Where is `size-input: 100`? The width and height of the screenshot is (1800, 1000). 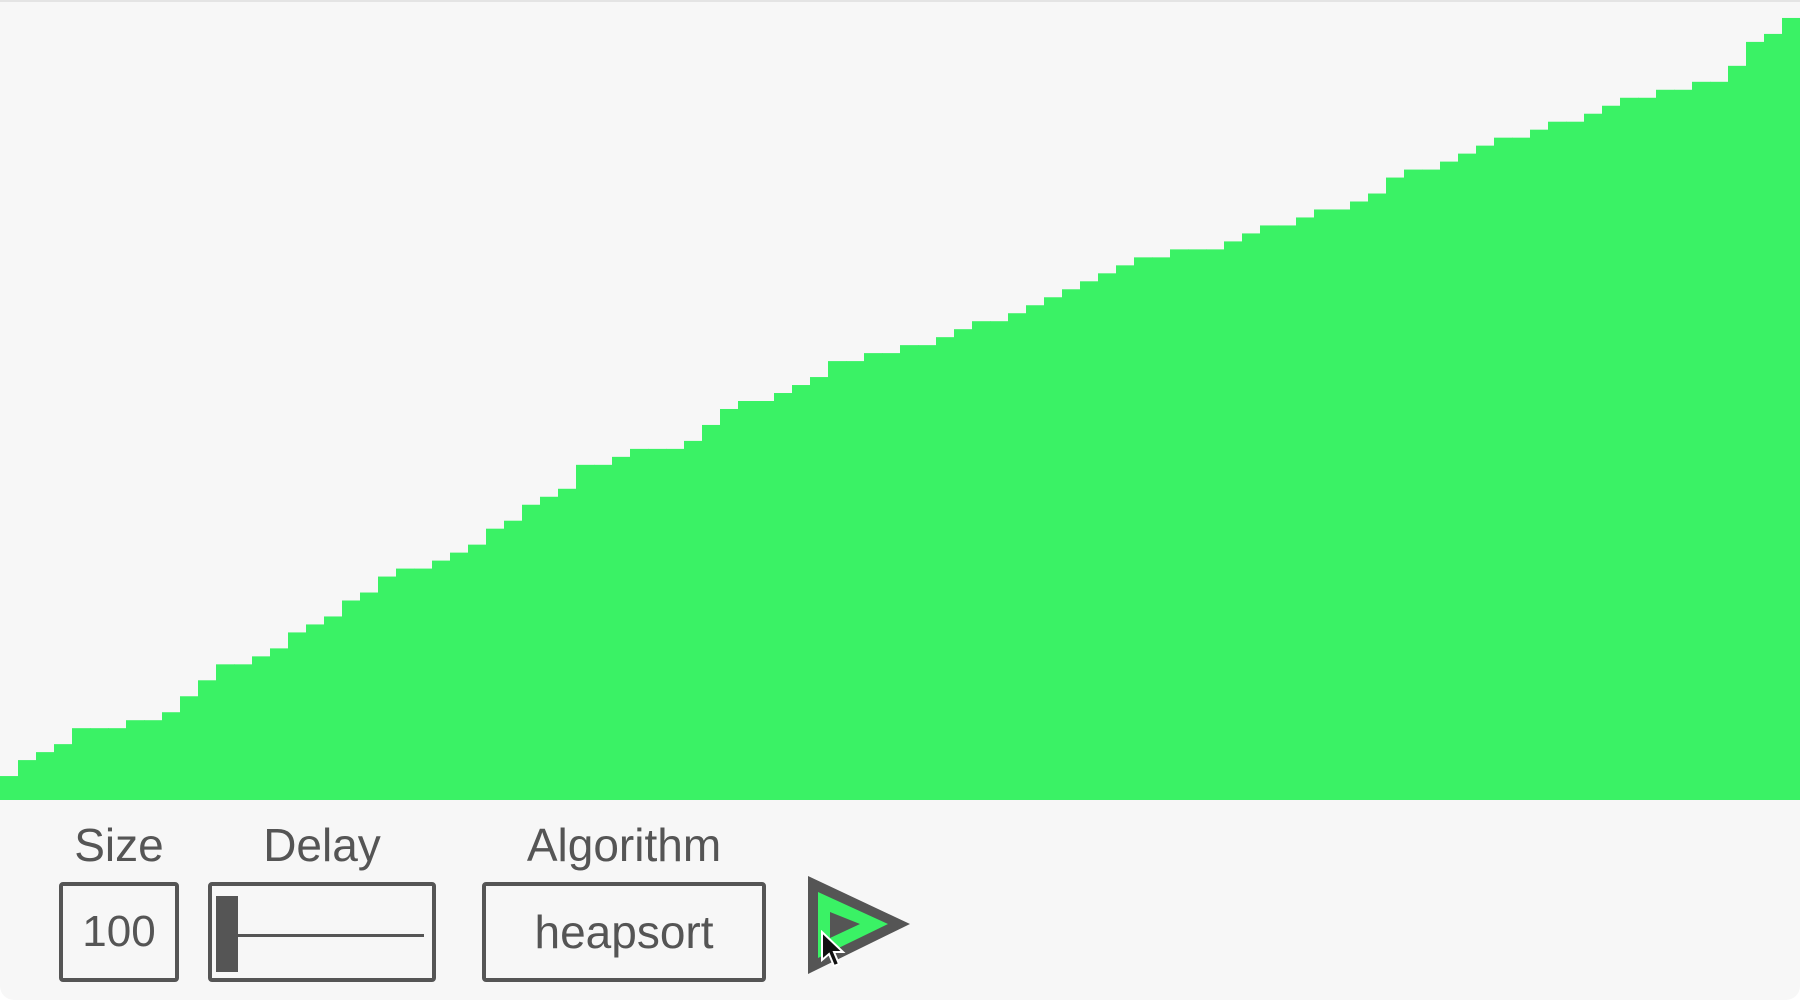 size-input: 100 is located at coordinates (119, 932).